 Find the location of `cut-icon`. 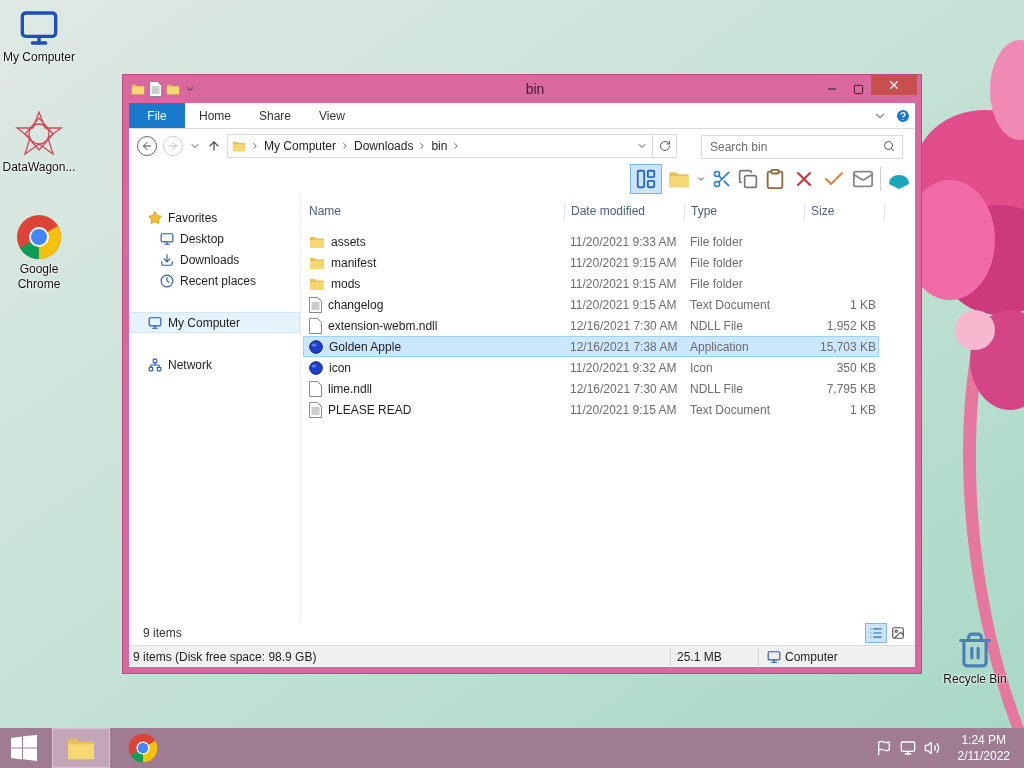

cut-icon is located at coordinates (722, 179).